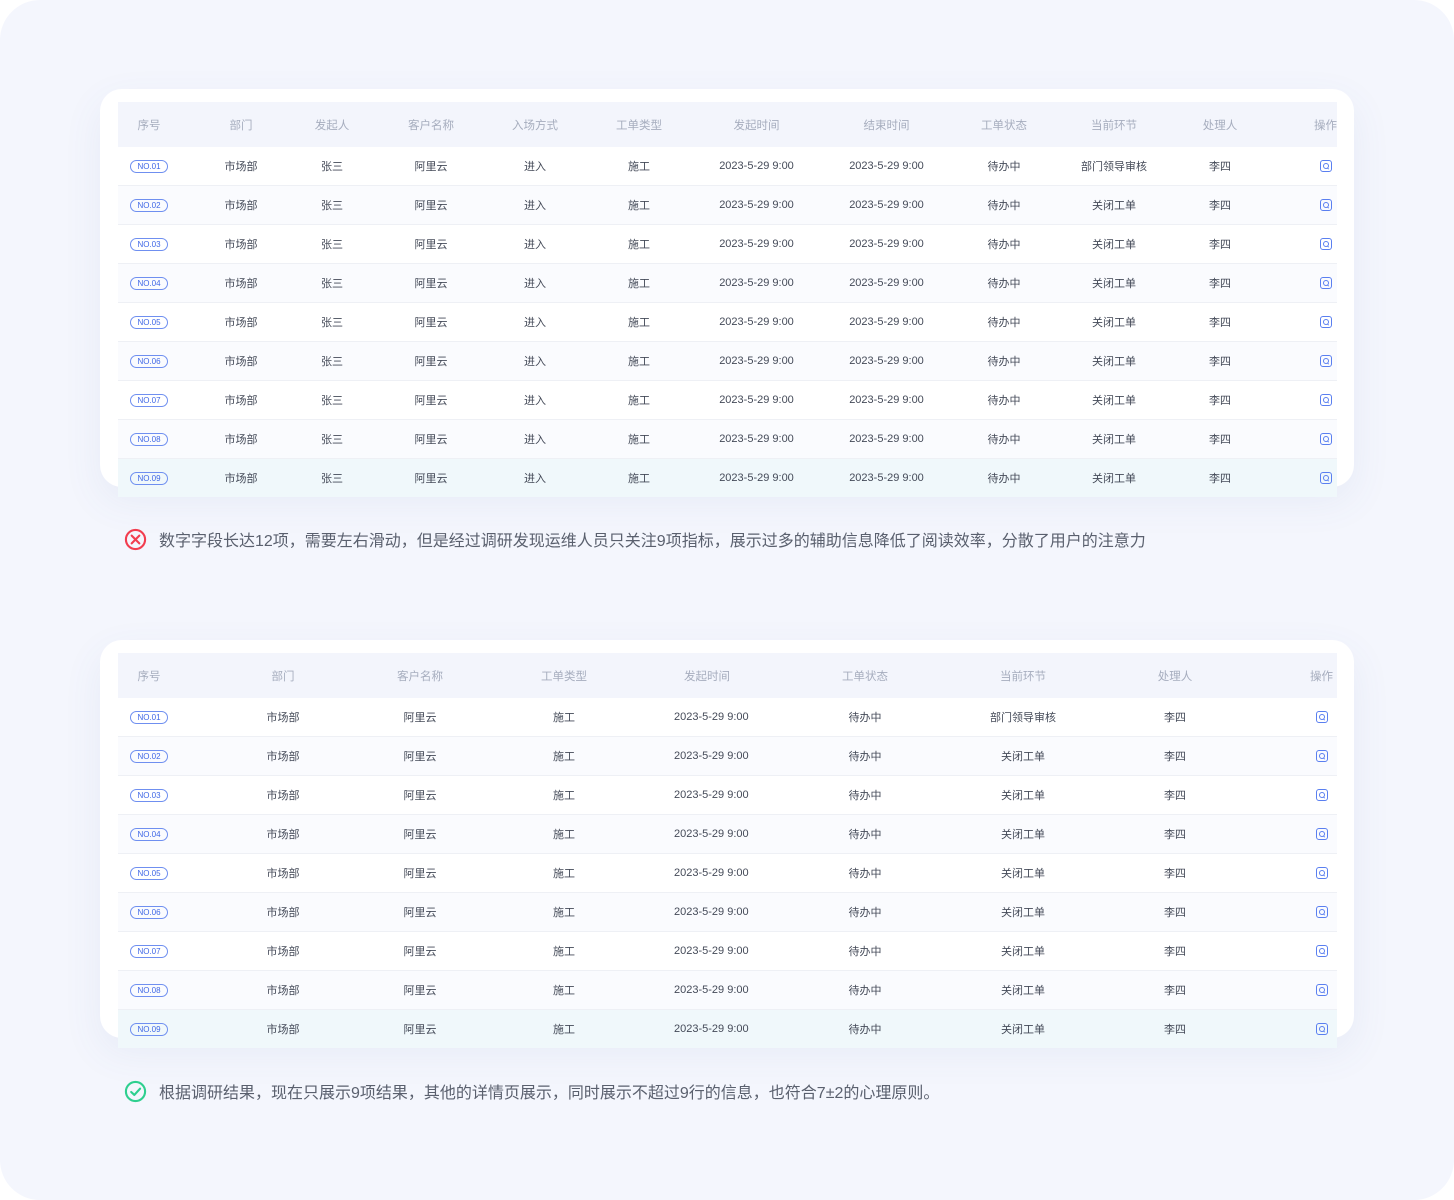 Image resolution: width=1454 pixels, height=1200 pixels. What do you see at coordinates (149, 166) in the screenshot?
I see `row-number-cell: NO.01` at bounding box center [149, 166].